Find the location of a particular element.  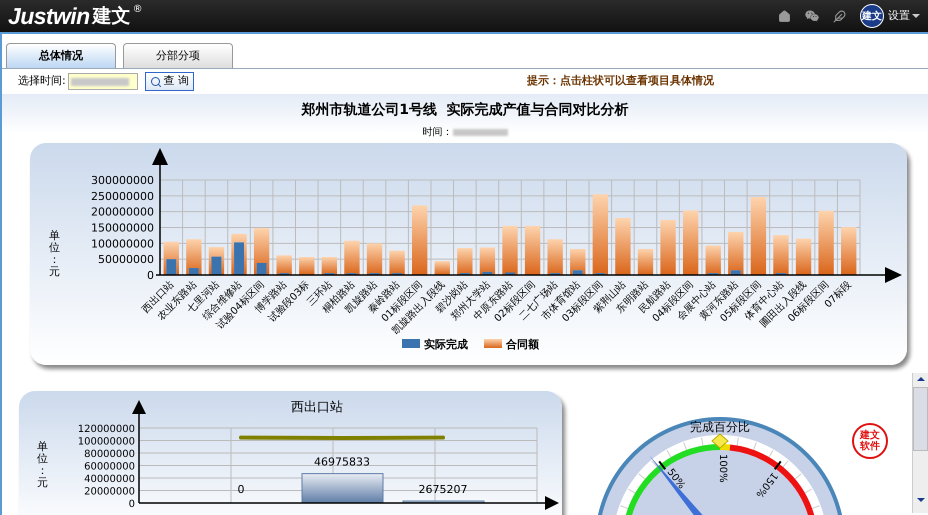

avatar: 建文 is located at coordinates (872, 16).